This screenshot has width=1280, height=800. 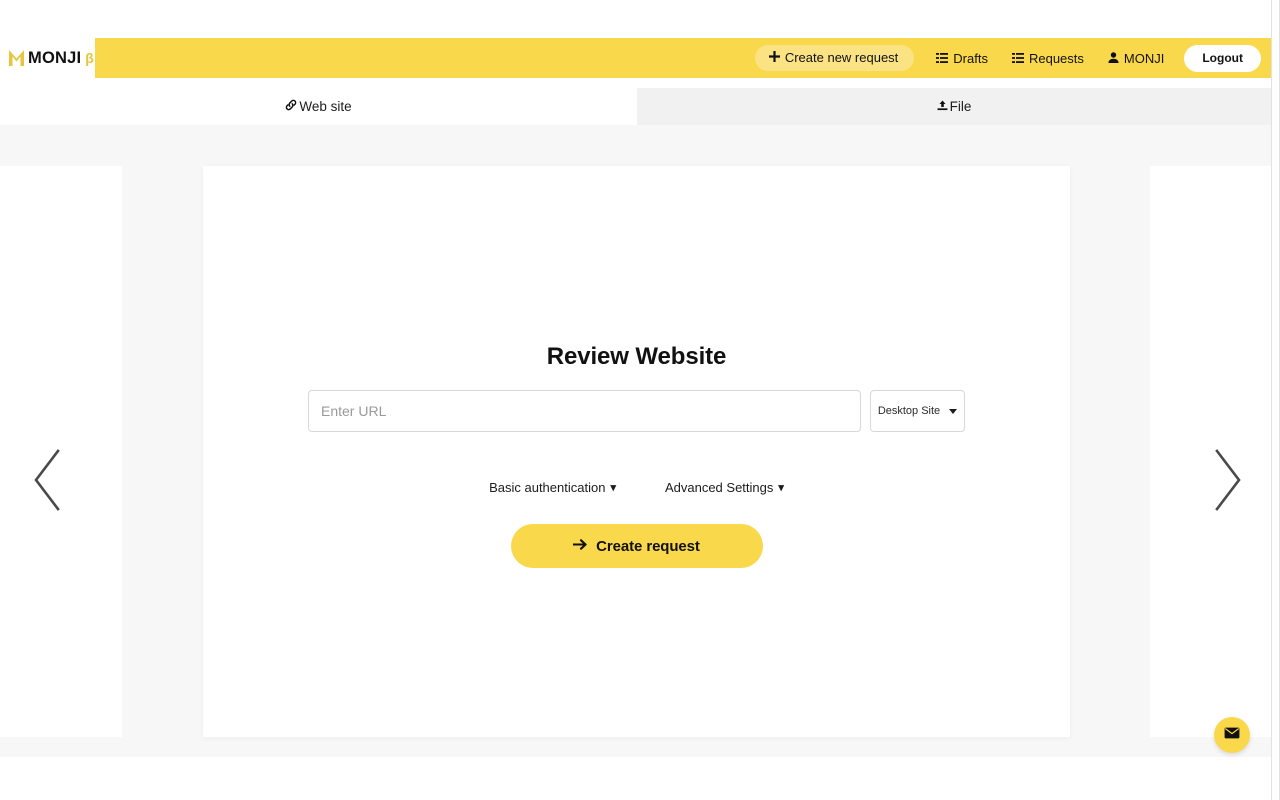 I want to click on source-type-tabs: Web site File, so click(x=635, y=106).